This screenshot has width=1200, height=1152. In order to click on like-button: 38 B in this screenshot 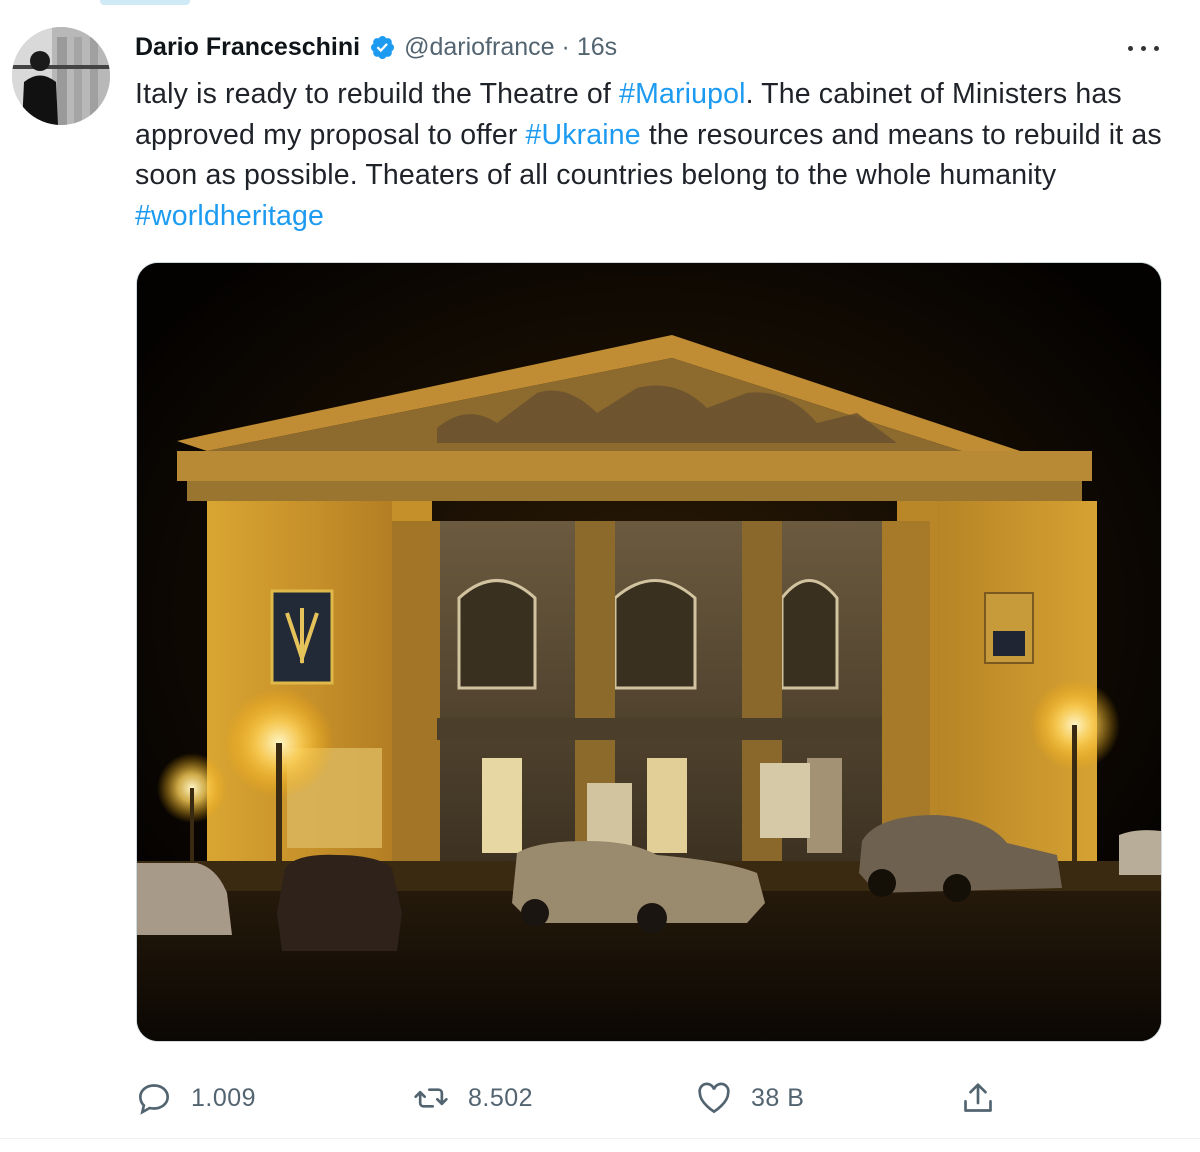, I will do `click(749, 1098)`.